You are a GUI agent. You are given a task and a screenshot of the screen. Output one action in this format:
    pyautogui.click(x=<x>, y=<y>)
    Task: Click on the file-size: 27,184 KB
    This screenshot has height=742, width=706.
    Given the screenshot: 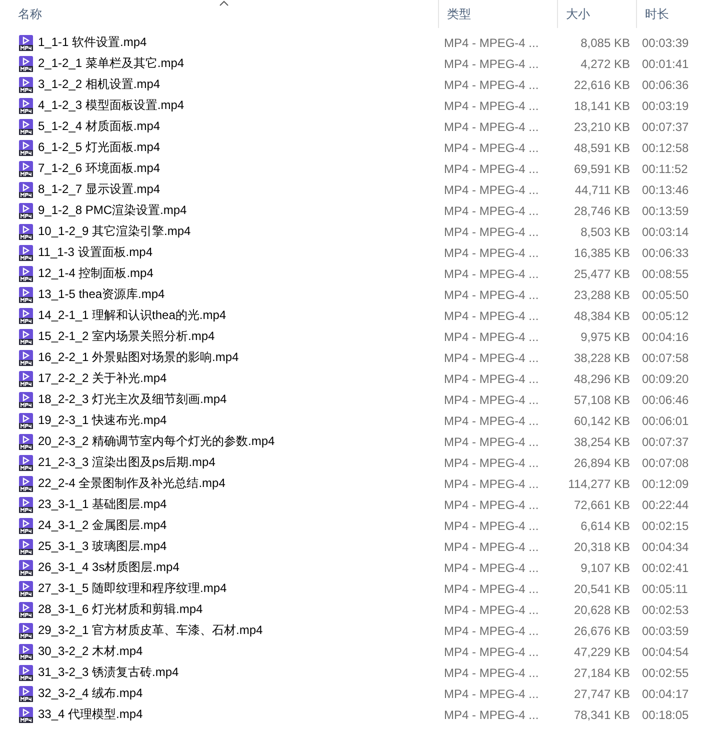 What is the action you would take?
    pyautogui.click(x=601, y=673)
    